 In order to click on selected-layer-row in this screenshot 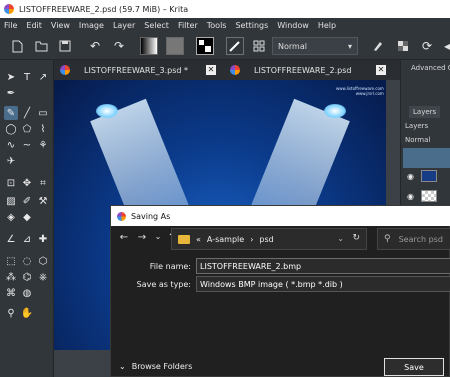, I will do `click(426, 158)`.